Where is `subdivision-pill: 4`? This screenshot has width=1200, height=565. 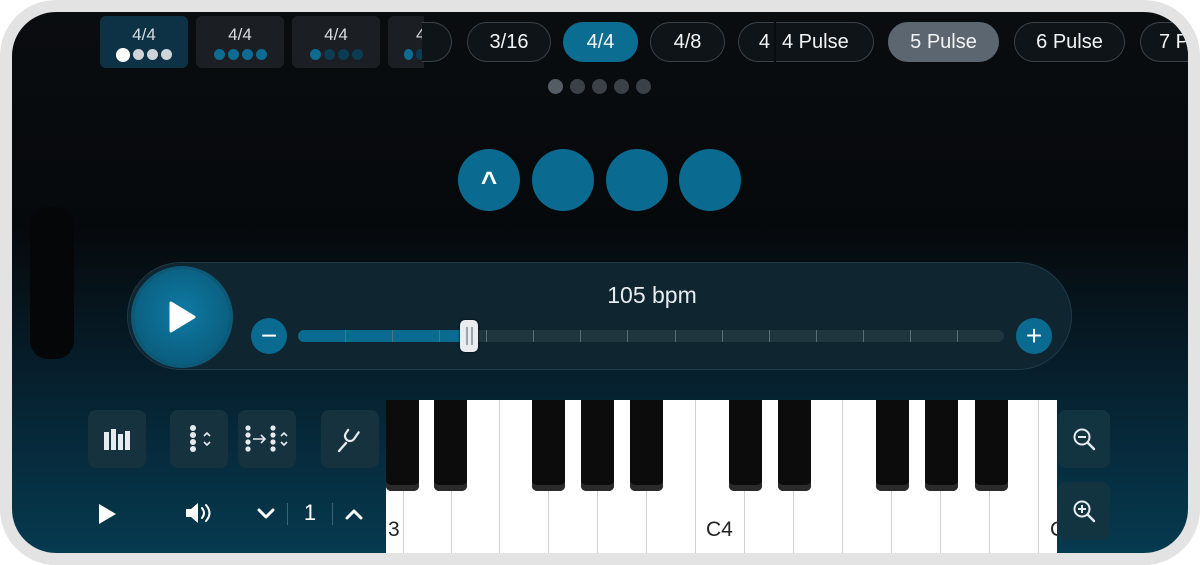 subdivision-pill: 4 is located at coordinates (756, 42).